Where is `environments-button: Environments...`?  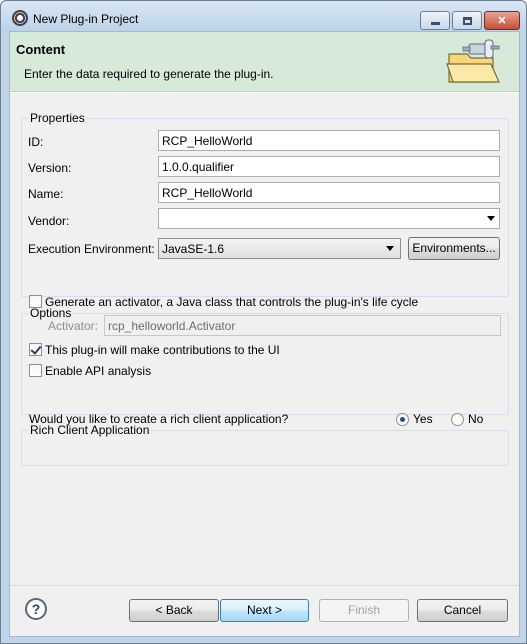
environments-button: Environments... is located at coordinates (454, 248).